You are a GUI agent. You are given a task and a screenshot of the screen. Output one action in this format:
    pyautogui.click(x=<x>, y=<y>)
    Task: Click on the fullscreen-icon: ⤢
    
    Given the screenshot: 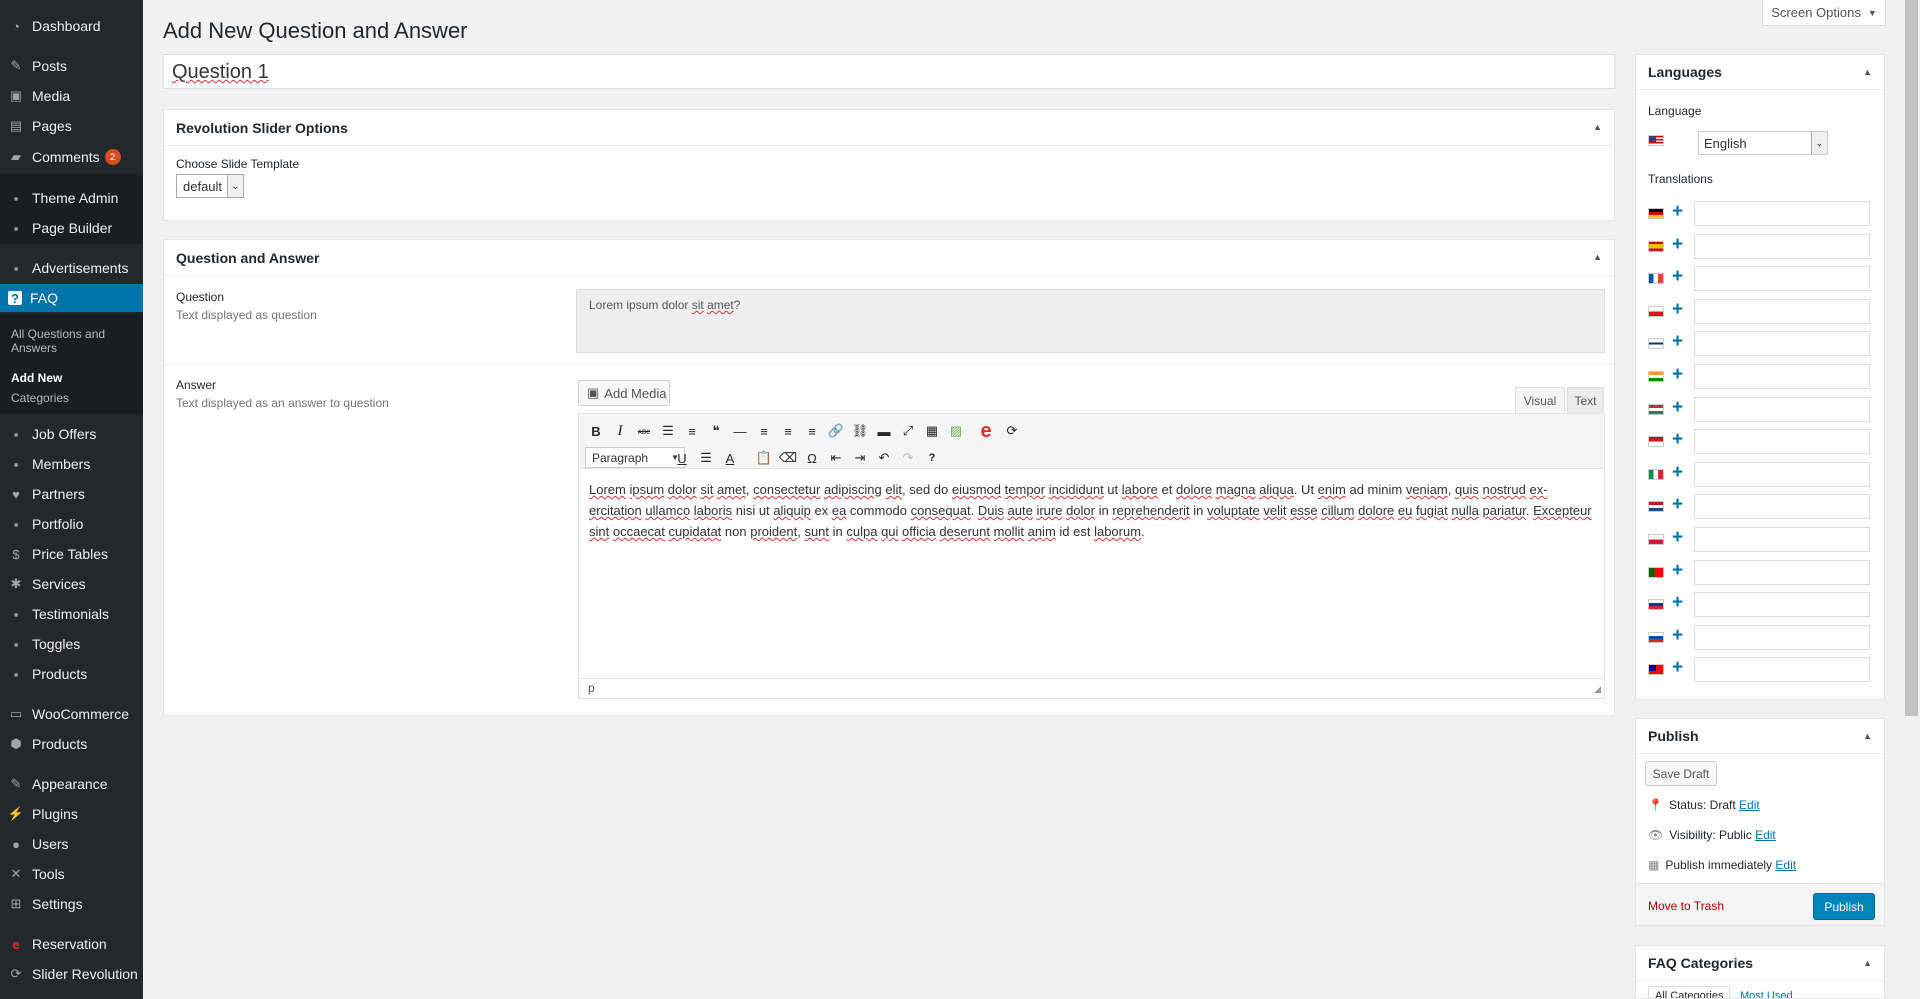 What is the action you would take?
    pyautogui.click(x=908, y=431)
    